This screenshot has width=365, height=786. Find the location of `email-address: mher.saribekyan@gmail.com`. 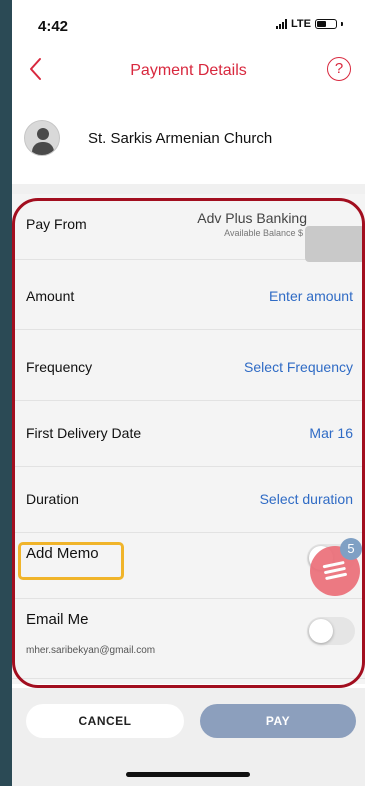

email-address: mher.saribekyan@gmail.com is located at coordinates (91, 650).